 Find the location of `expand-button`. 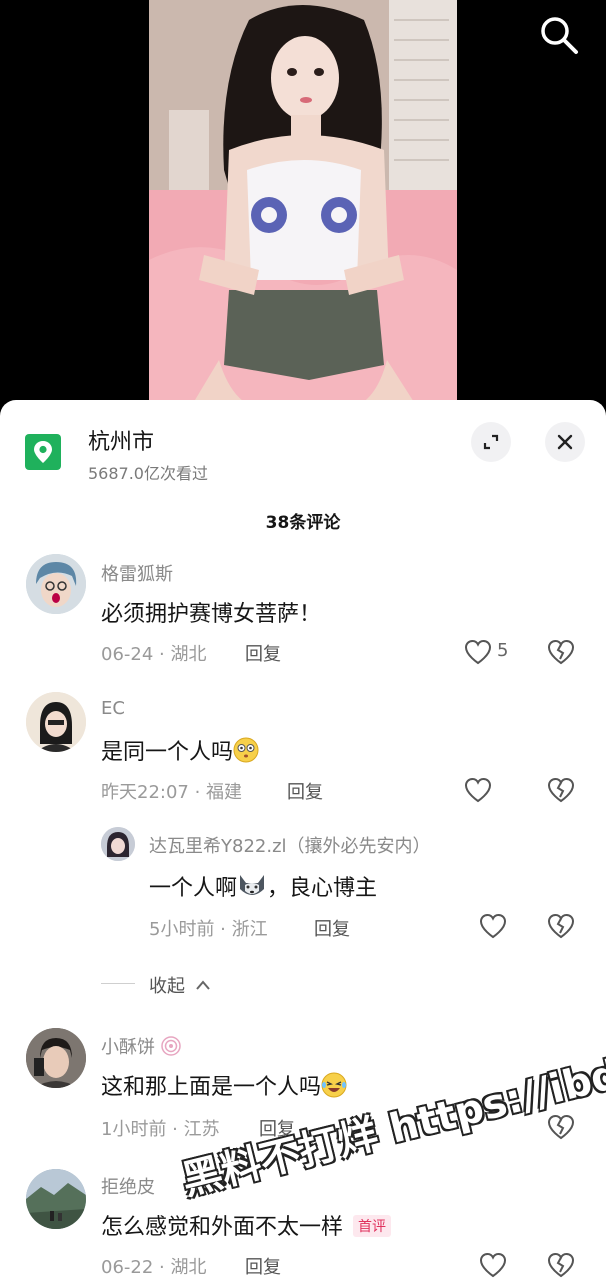

expand-button is located at coordinates (491, 442).